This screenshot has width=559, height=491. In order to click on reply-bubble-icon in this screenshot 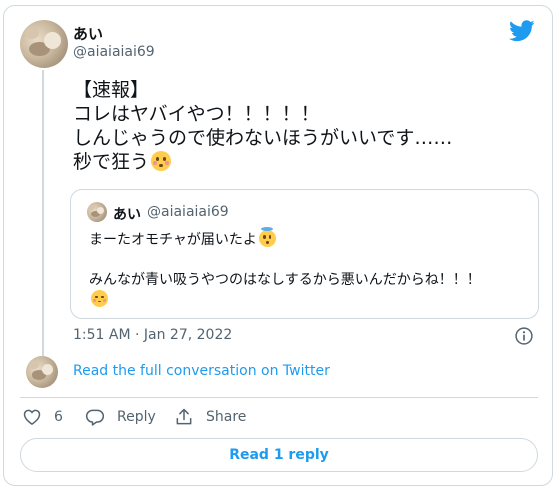, I will do `click(95, 417)`.